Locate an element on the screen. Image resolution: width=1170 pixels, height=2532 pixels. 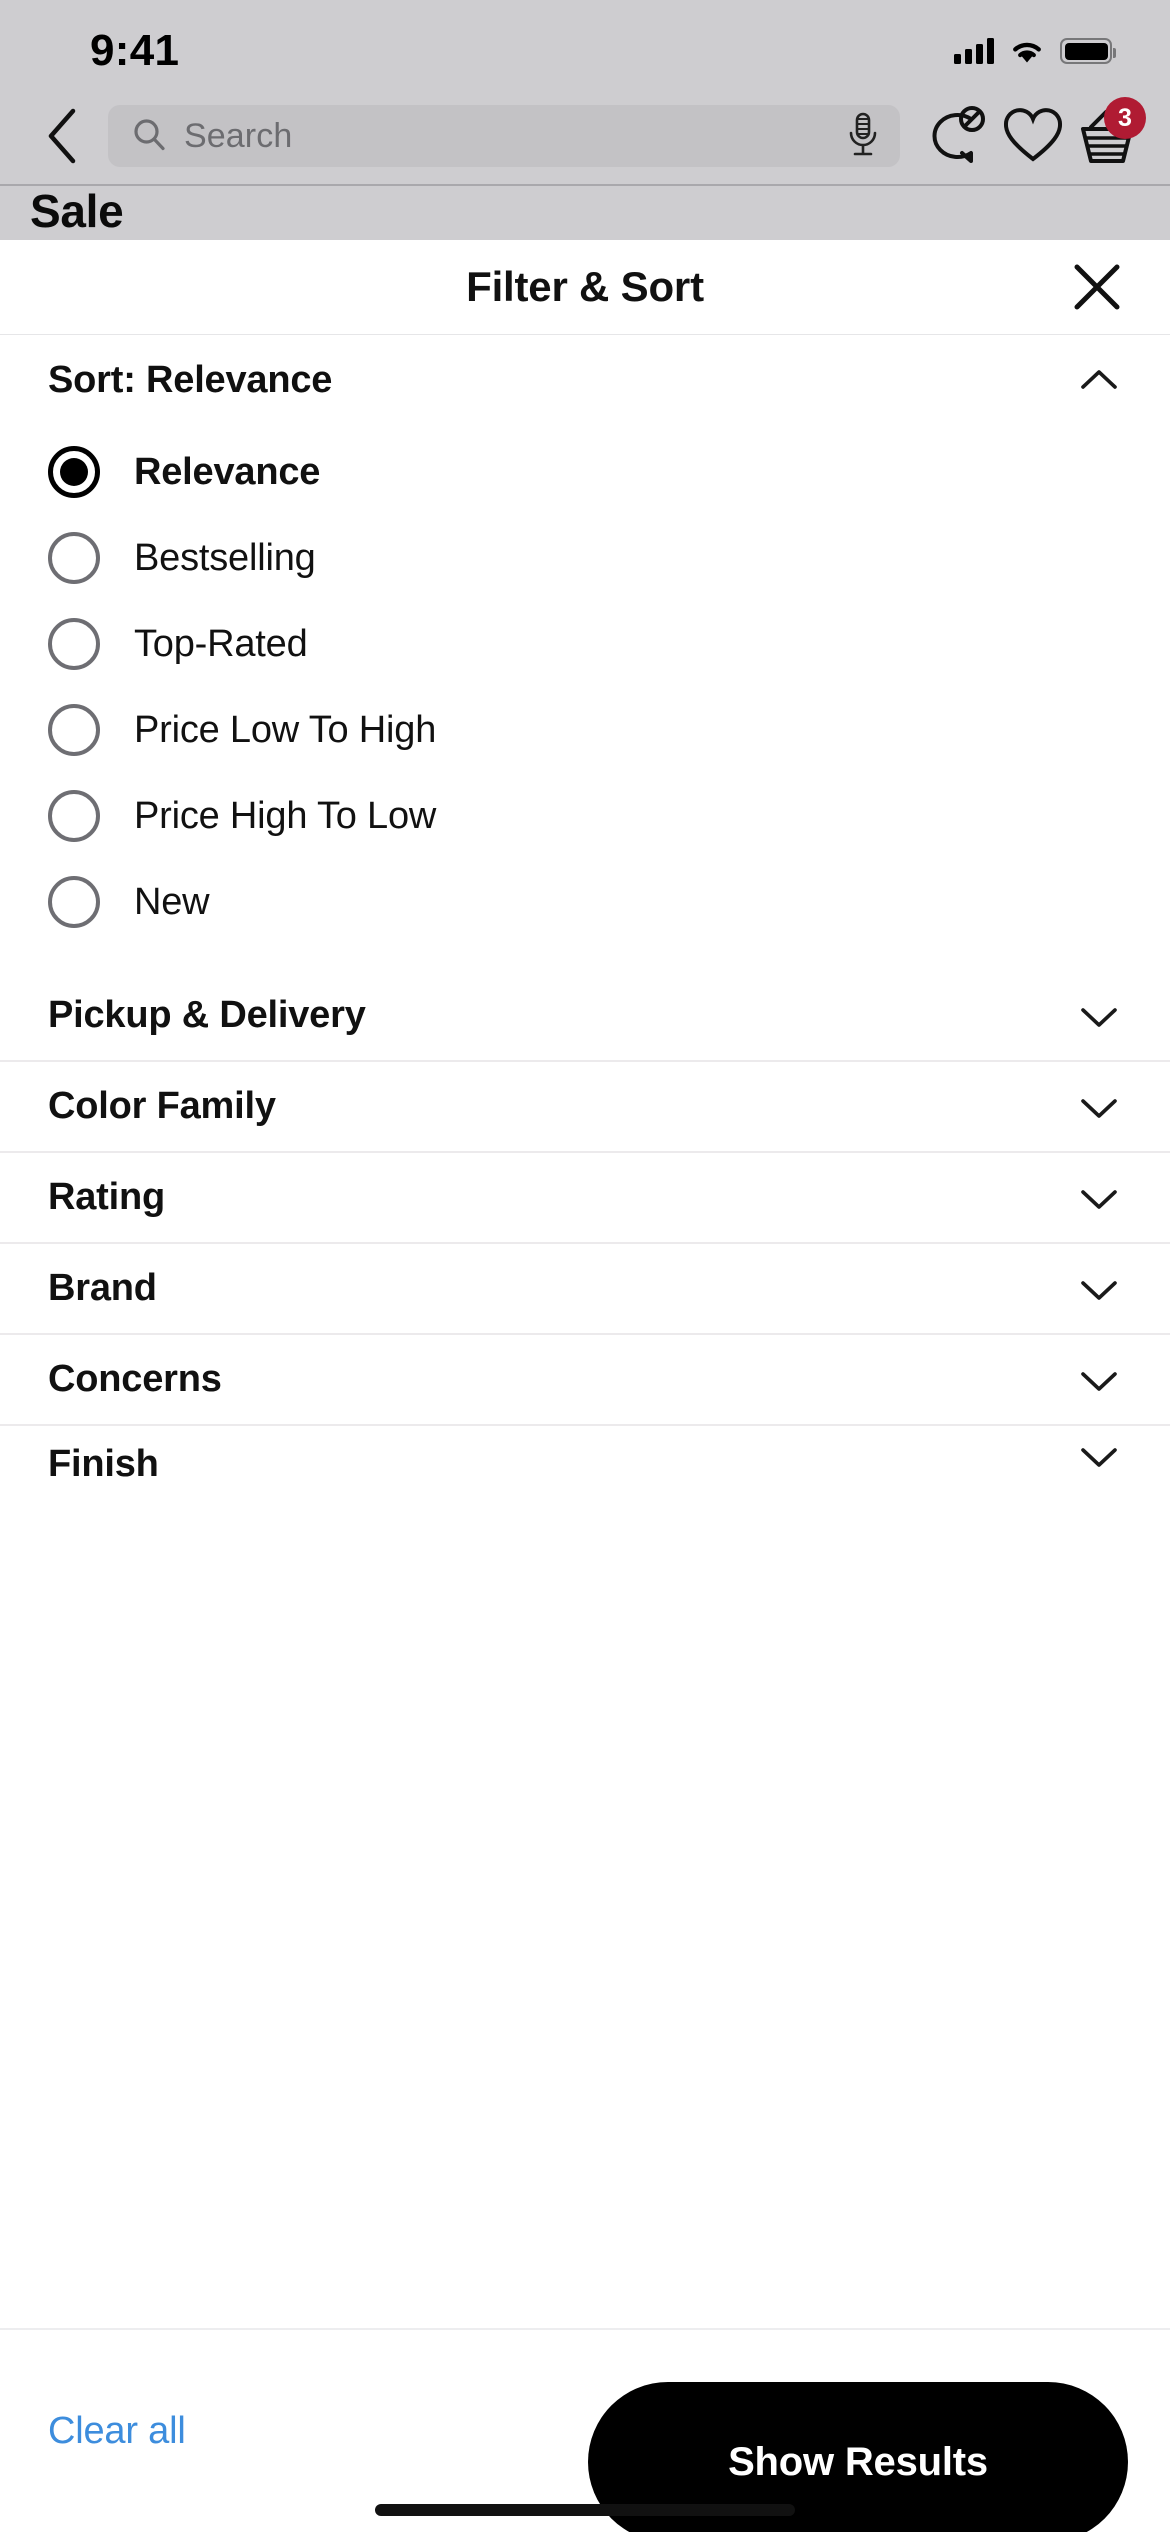
heart-icon is located at coordinates (1033, 135).